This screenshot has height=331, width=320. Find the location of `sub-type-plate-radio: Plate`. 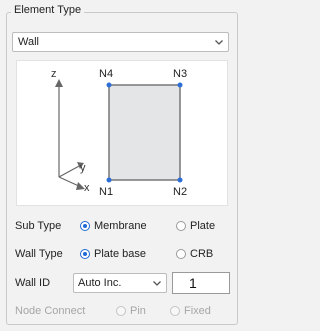

sub-type-plate-radio: Plate is located at coordinates (195, 226).